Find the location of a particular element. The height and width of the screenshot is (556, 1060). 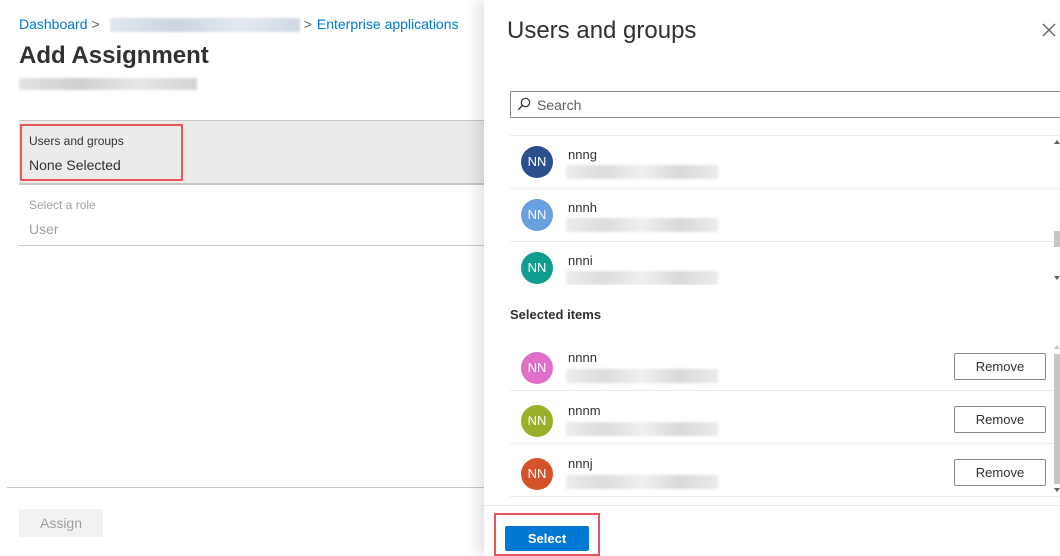

breadcrumb-enterprise-apps-link: Enterprise applications is located at coordinates (388, 24).